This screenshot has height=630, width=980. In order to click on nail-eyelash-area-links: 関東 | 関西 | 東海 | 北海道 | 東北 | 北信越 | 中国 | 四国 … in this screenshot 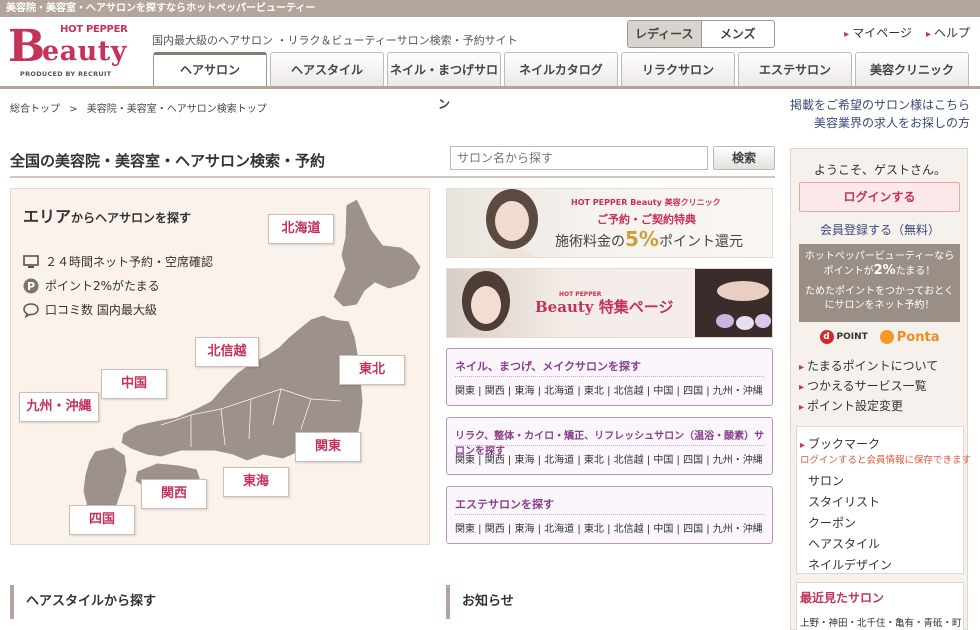, I will do `click(609, 389)`.